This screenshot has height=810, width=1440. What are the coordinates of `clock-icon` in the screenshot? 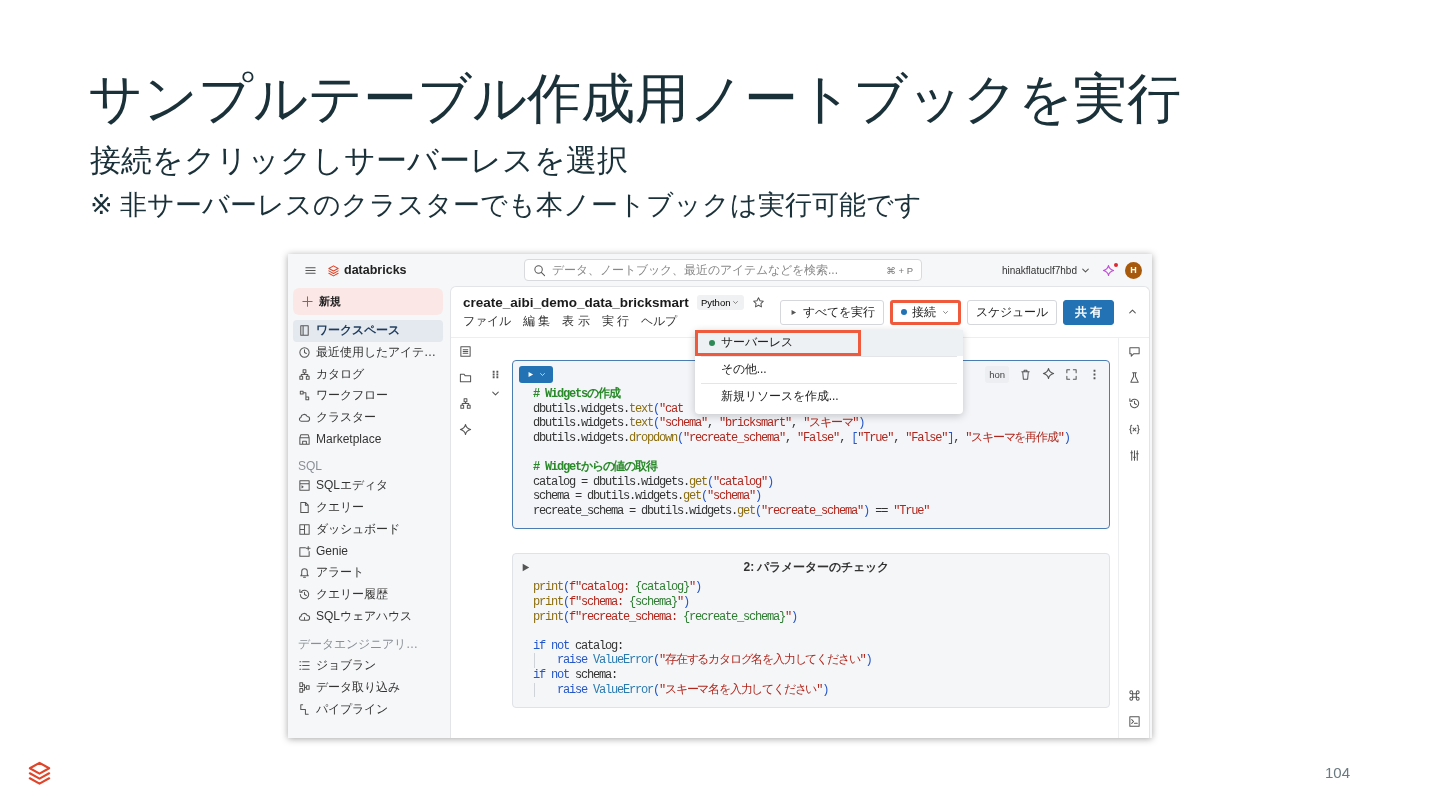 It's located at (304, 353).